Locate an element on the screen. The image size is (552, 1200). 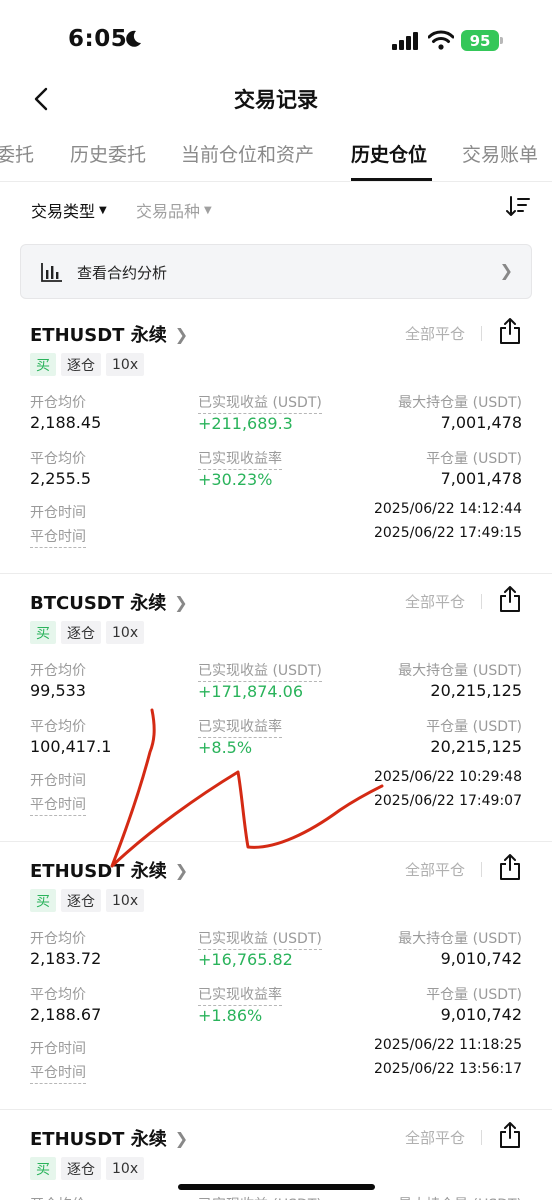
closed-amount-value: 9,010,742 is located at coordinates (481, 1014).